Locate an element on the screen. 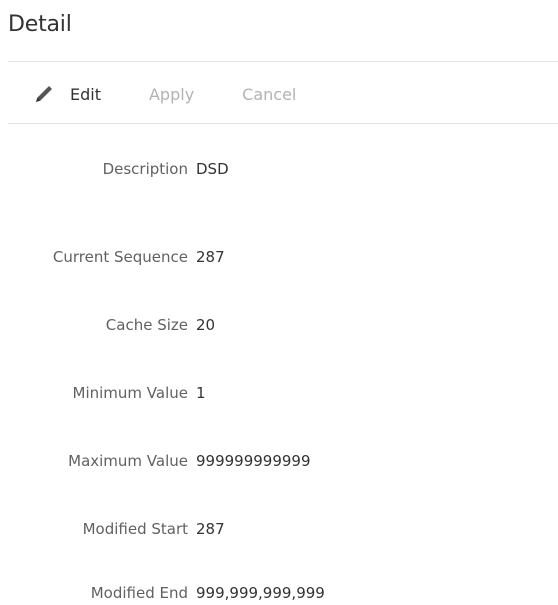 This screenshot has height=605, width=558. field-value: 999,999,999,999 is located at coordinates (260, 593).